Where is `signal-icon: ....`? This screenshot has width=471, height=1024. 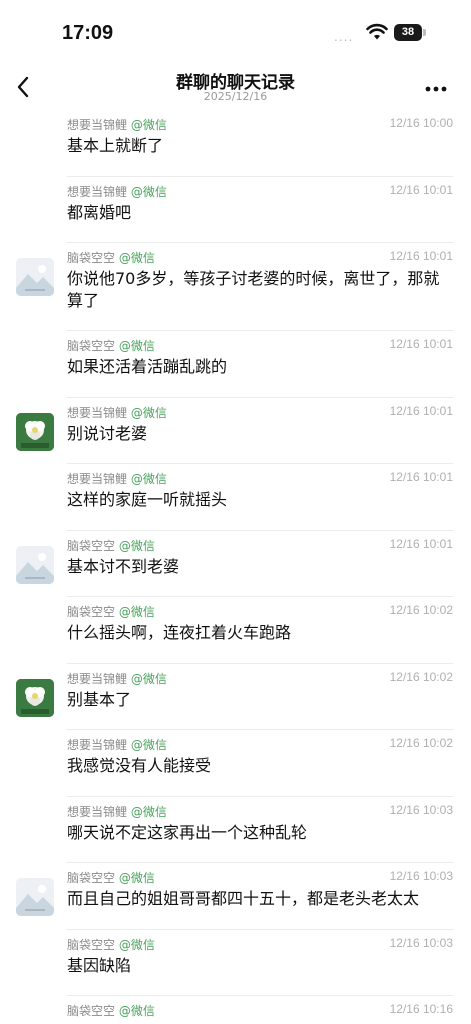 signal-icon: .... is located at coordinates (344, 37).